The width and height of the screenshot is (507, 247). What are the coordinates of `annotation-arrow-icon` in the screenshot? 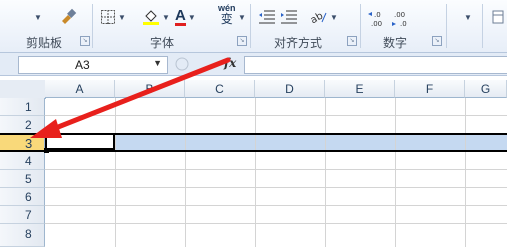 It's located at (130, 97).